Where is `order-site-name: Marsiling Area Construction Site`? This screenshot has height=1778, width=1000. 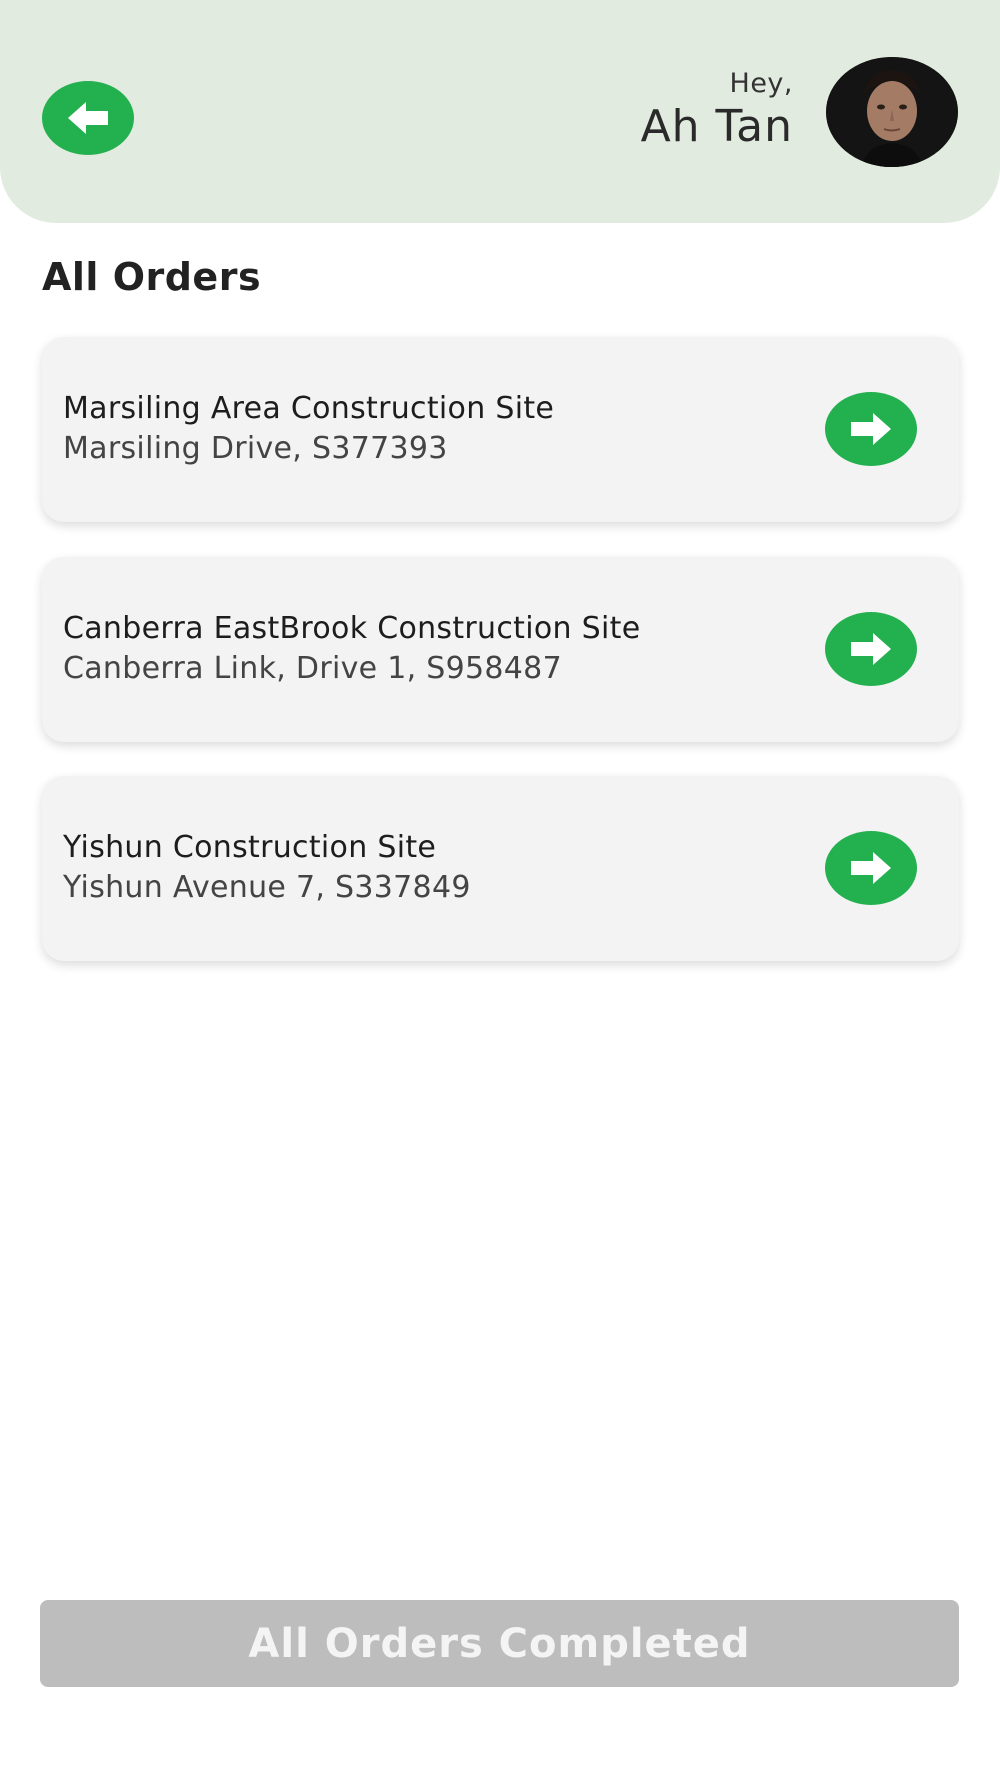
order-site-name: Marsiling Area Construction Site is located at coordinates (309, 408).